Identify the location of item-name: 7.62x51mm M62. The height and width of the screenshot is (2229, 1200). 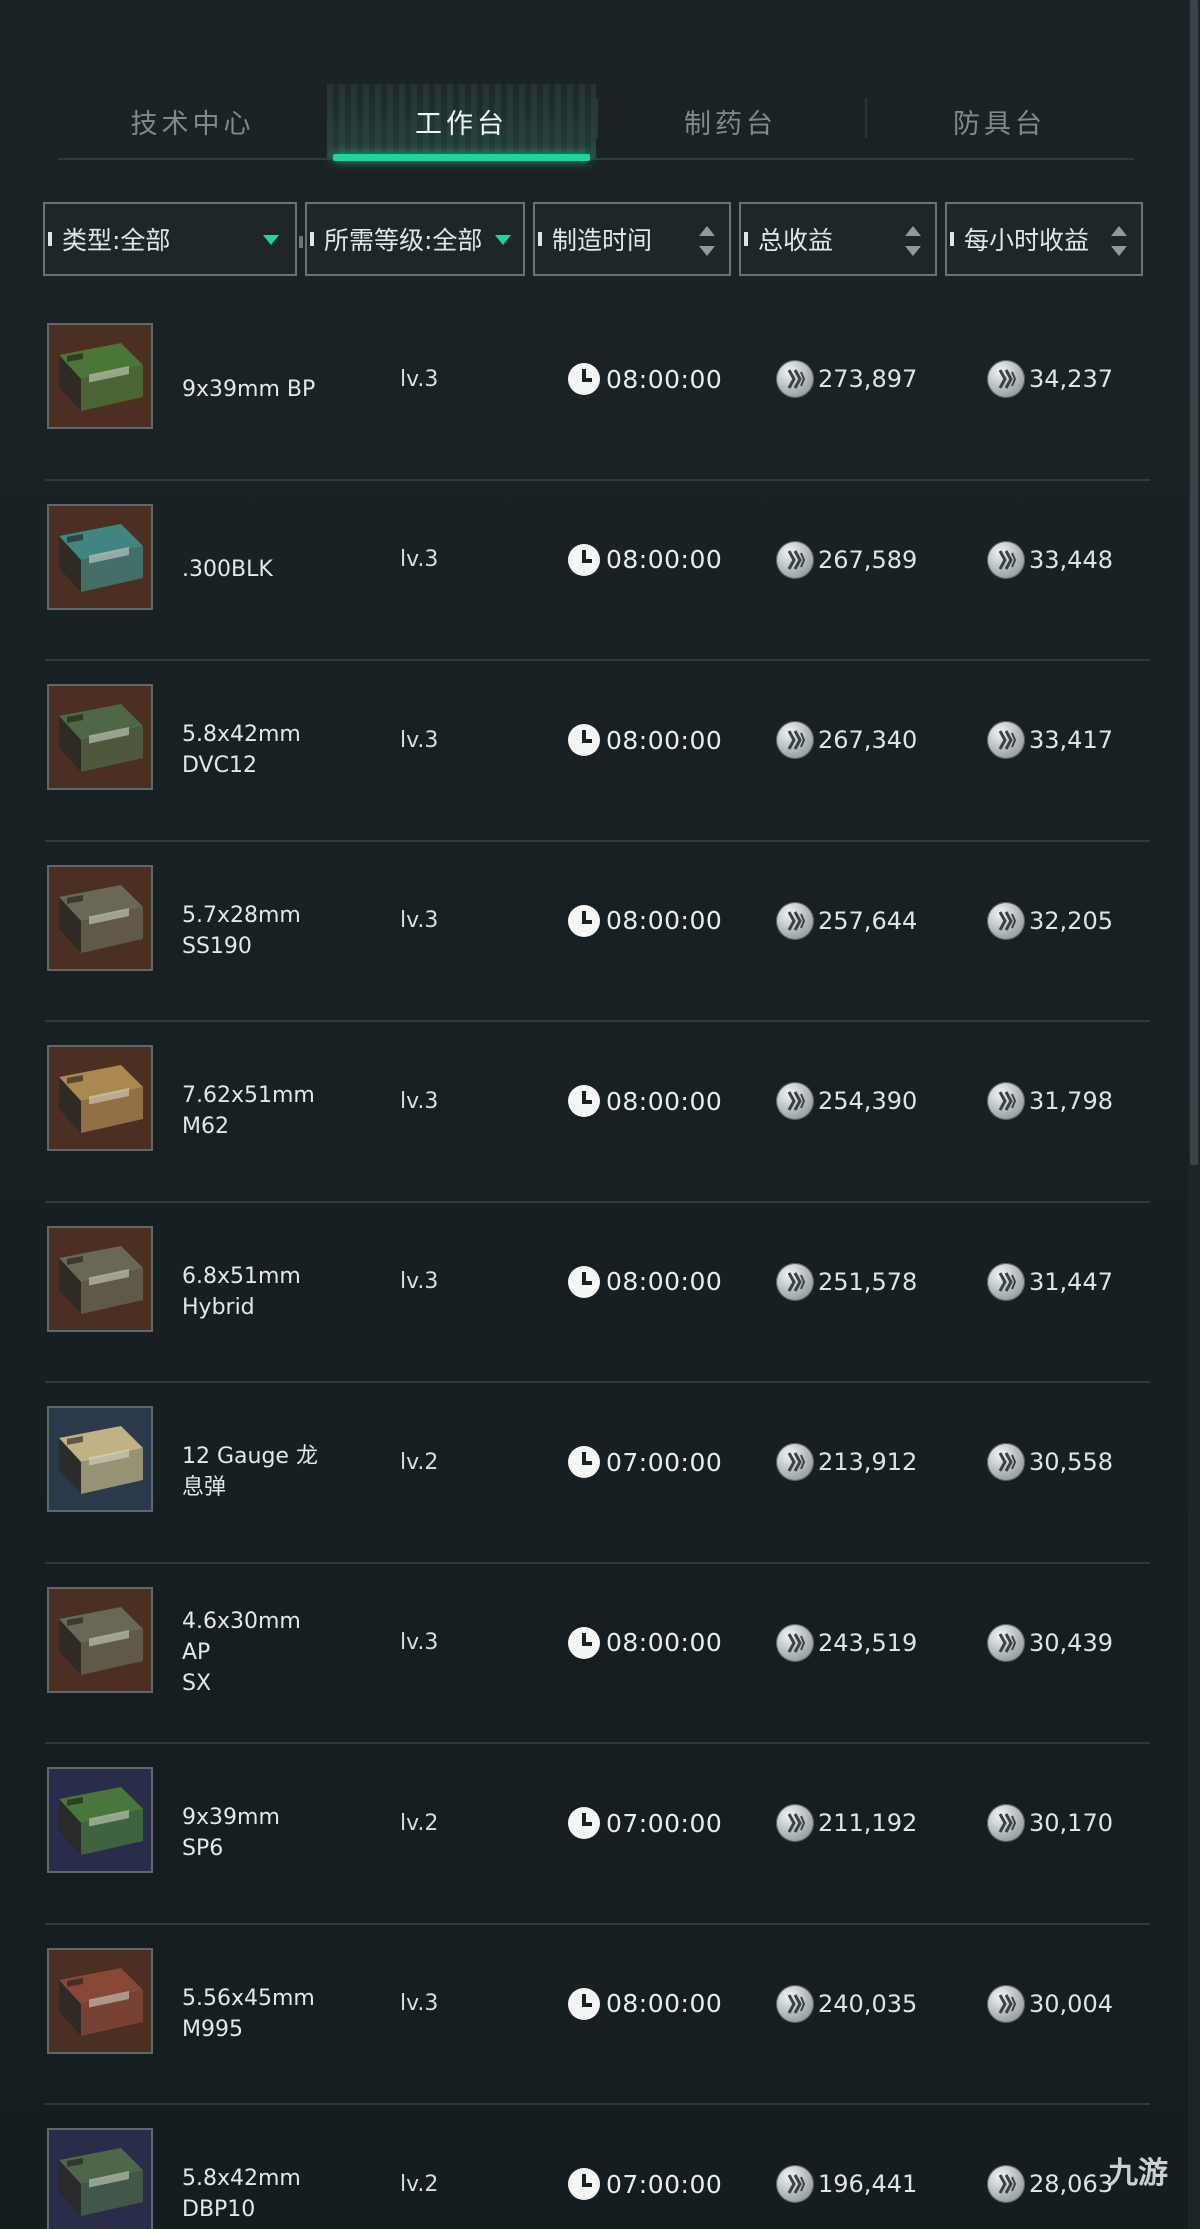
(248, 1111).